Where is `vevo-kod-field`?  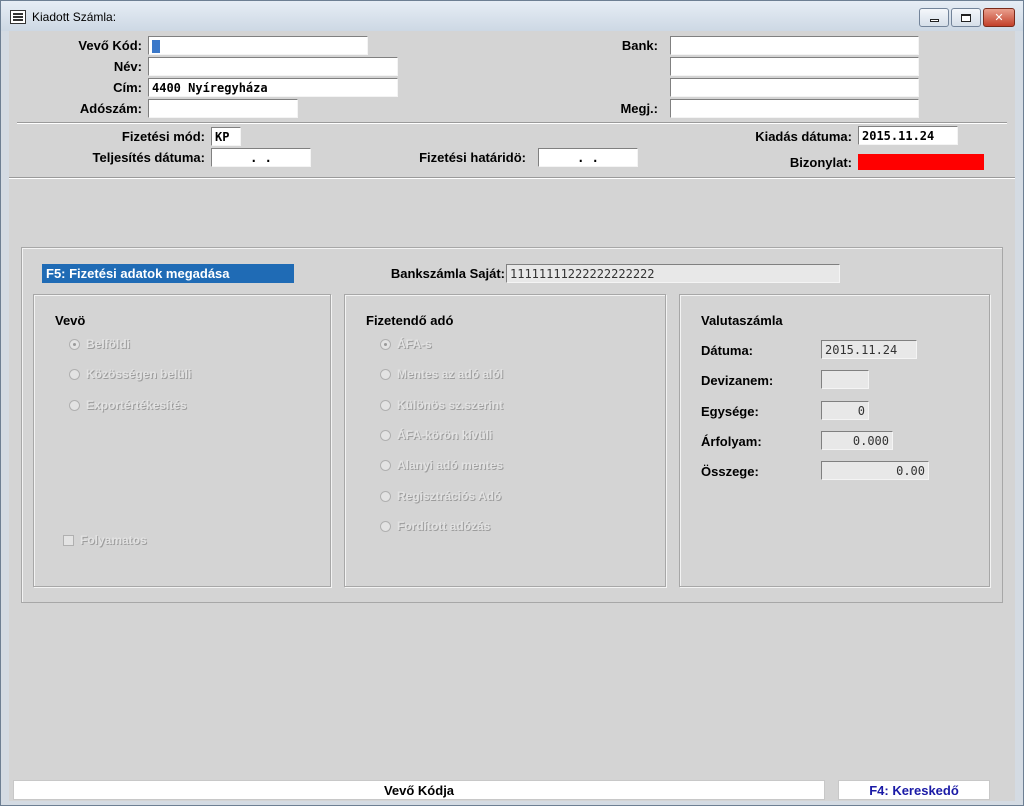 vevo-kod-field is located at coordinates (258, 45).